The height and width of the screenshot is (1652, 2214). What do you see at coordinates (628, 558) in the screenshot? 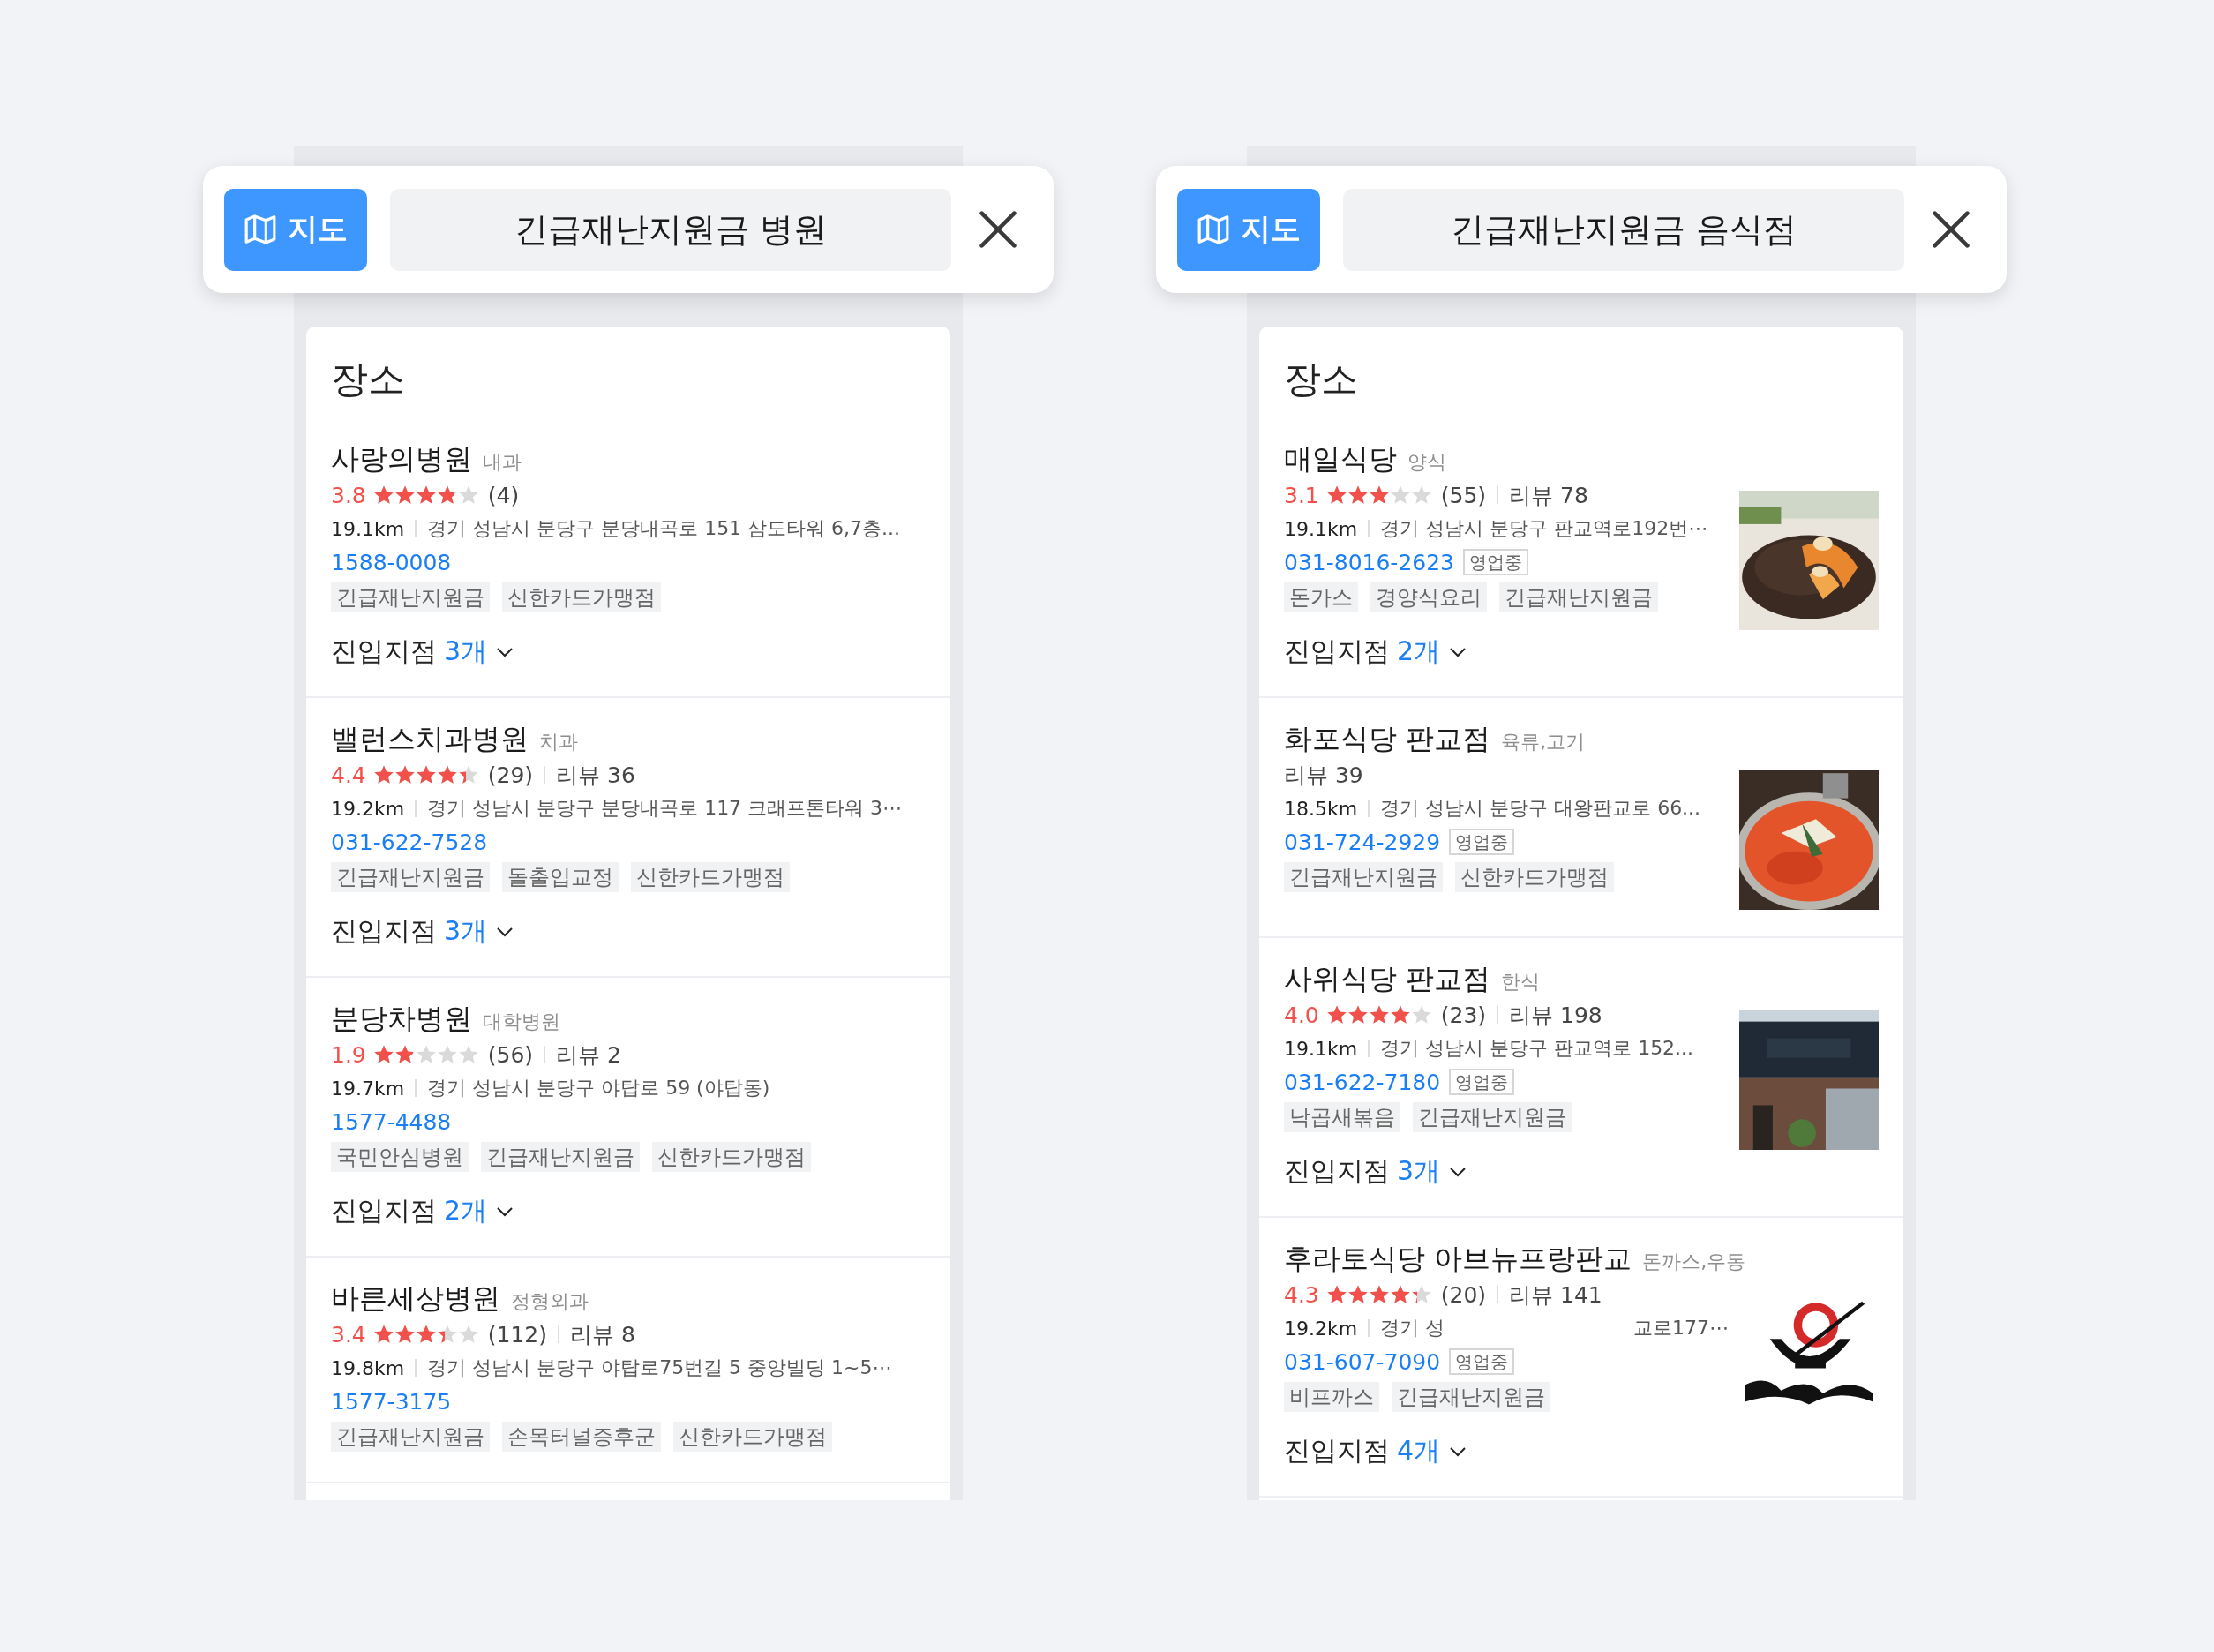
I see `place-item: 사랑의병원 내과 3.8 (4) 19.1km 경기 성남시 분당구 분당내곡로 151 삼도타워 6,7층... 1588-0008 긴급재난지원금 신한카드가맹점 진입지점 3개` at bounding box center [628, 558].